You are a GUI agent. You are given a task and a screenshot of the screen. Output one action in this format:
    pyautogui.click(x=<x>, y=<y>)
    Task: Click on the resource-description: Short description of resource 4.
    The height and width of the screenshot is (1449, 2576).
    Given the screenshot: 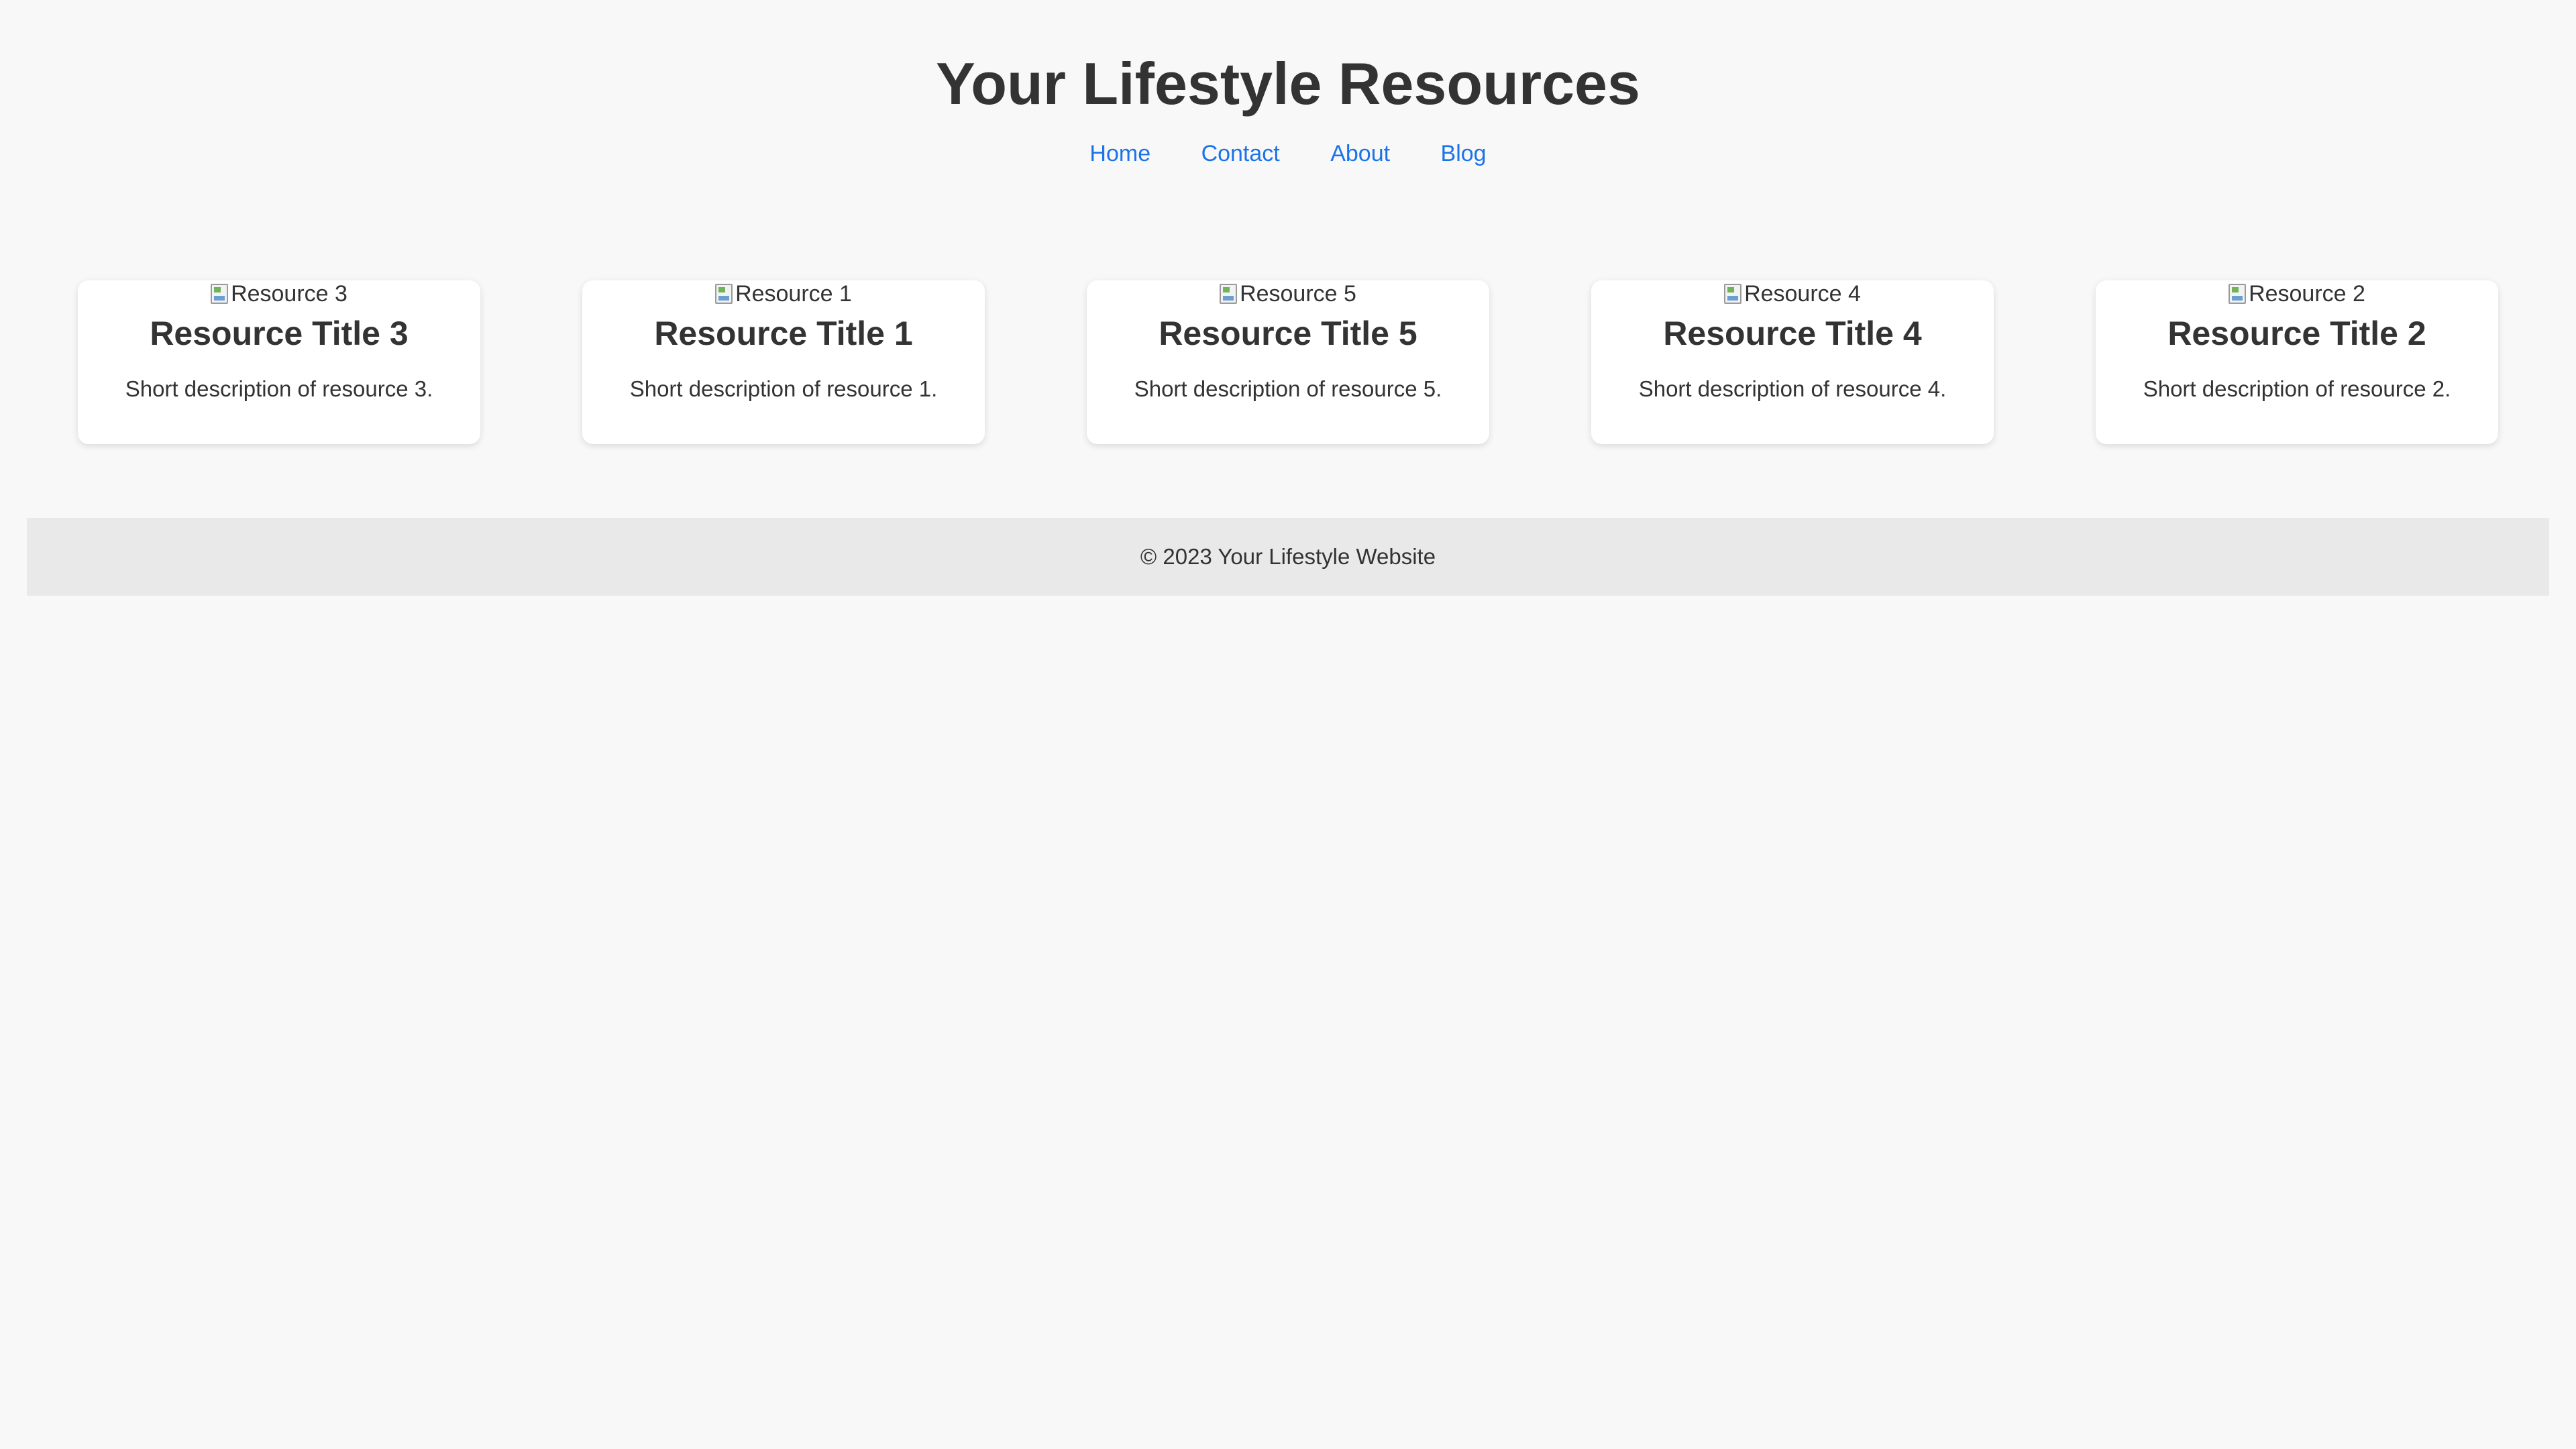 What is the action you would take?
    pyautogui.click(x=1792, y=388)
    